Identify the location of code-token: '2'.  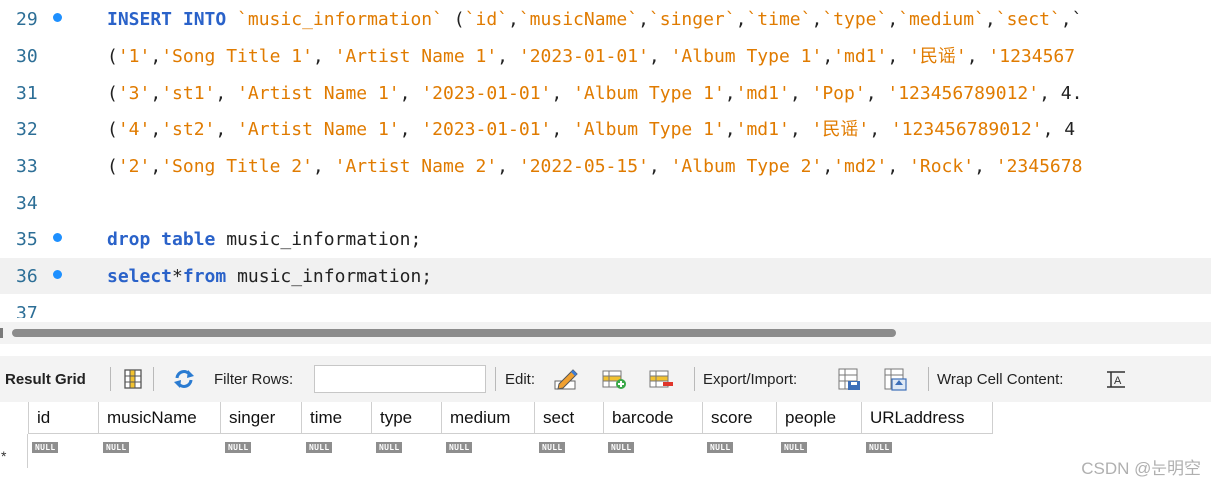
(134, 166).